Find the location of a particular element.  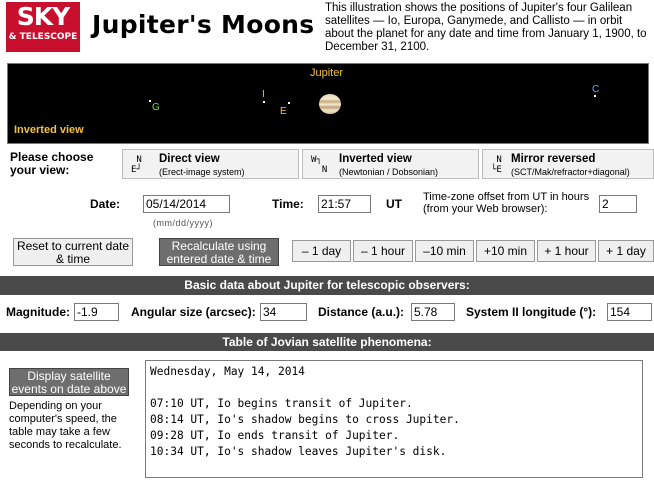

plus-1-hour-button: + 1 hour is located at coordinates (566, 251).